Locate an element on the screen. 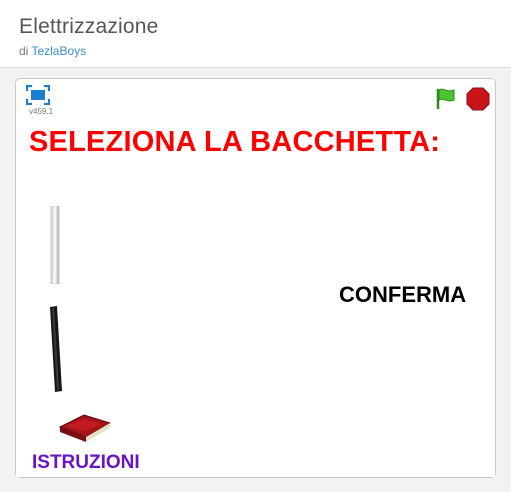  byline-prefix: di is located at coordinates (24, 51).